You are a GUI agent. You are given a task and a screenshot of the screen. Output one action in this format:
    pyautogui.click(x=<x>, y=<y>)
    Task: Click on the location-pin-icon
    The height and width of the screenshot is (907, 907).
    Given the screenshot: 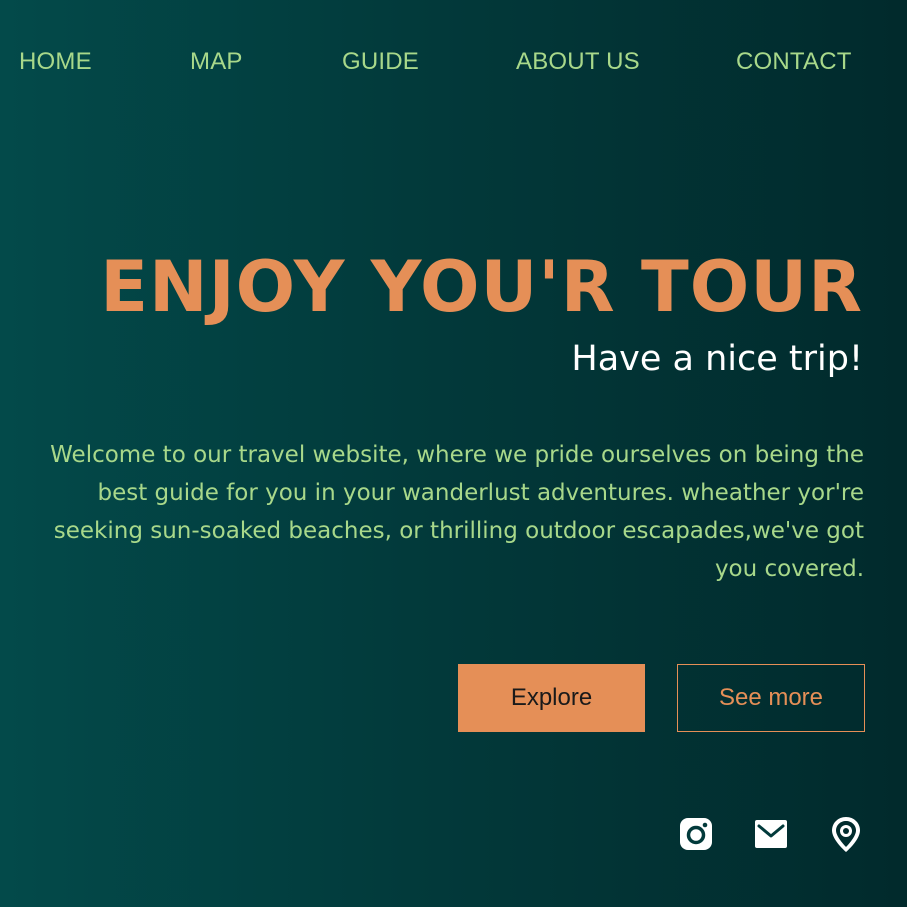 What is the action you would take?
    pyautogui.click(x=846, y=834)
    